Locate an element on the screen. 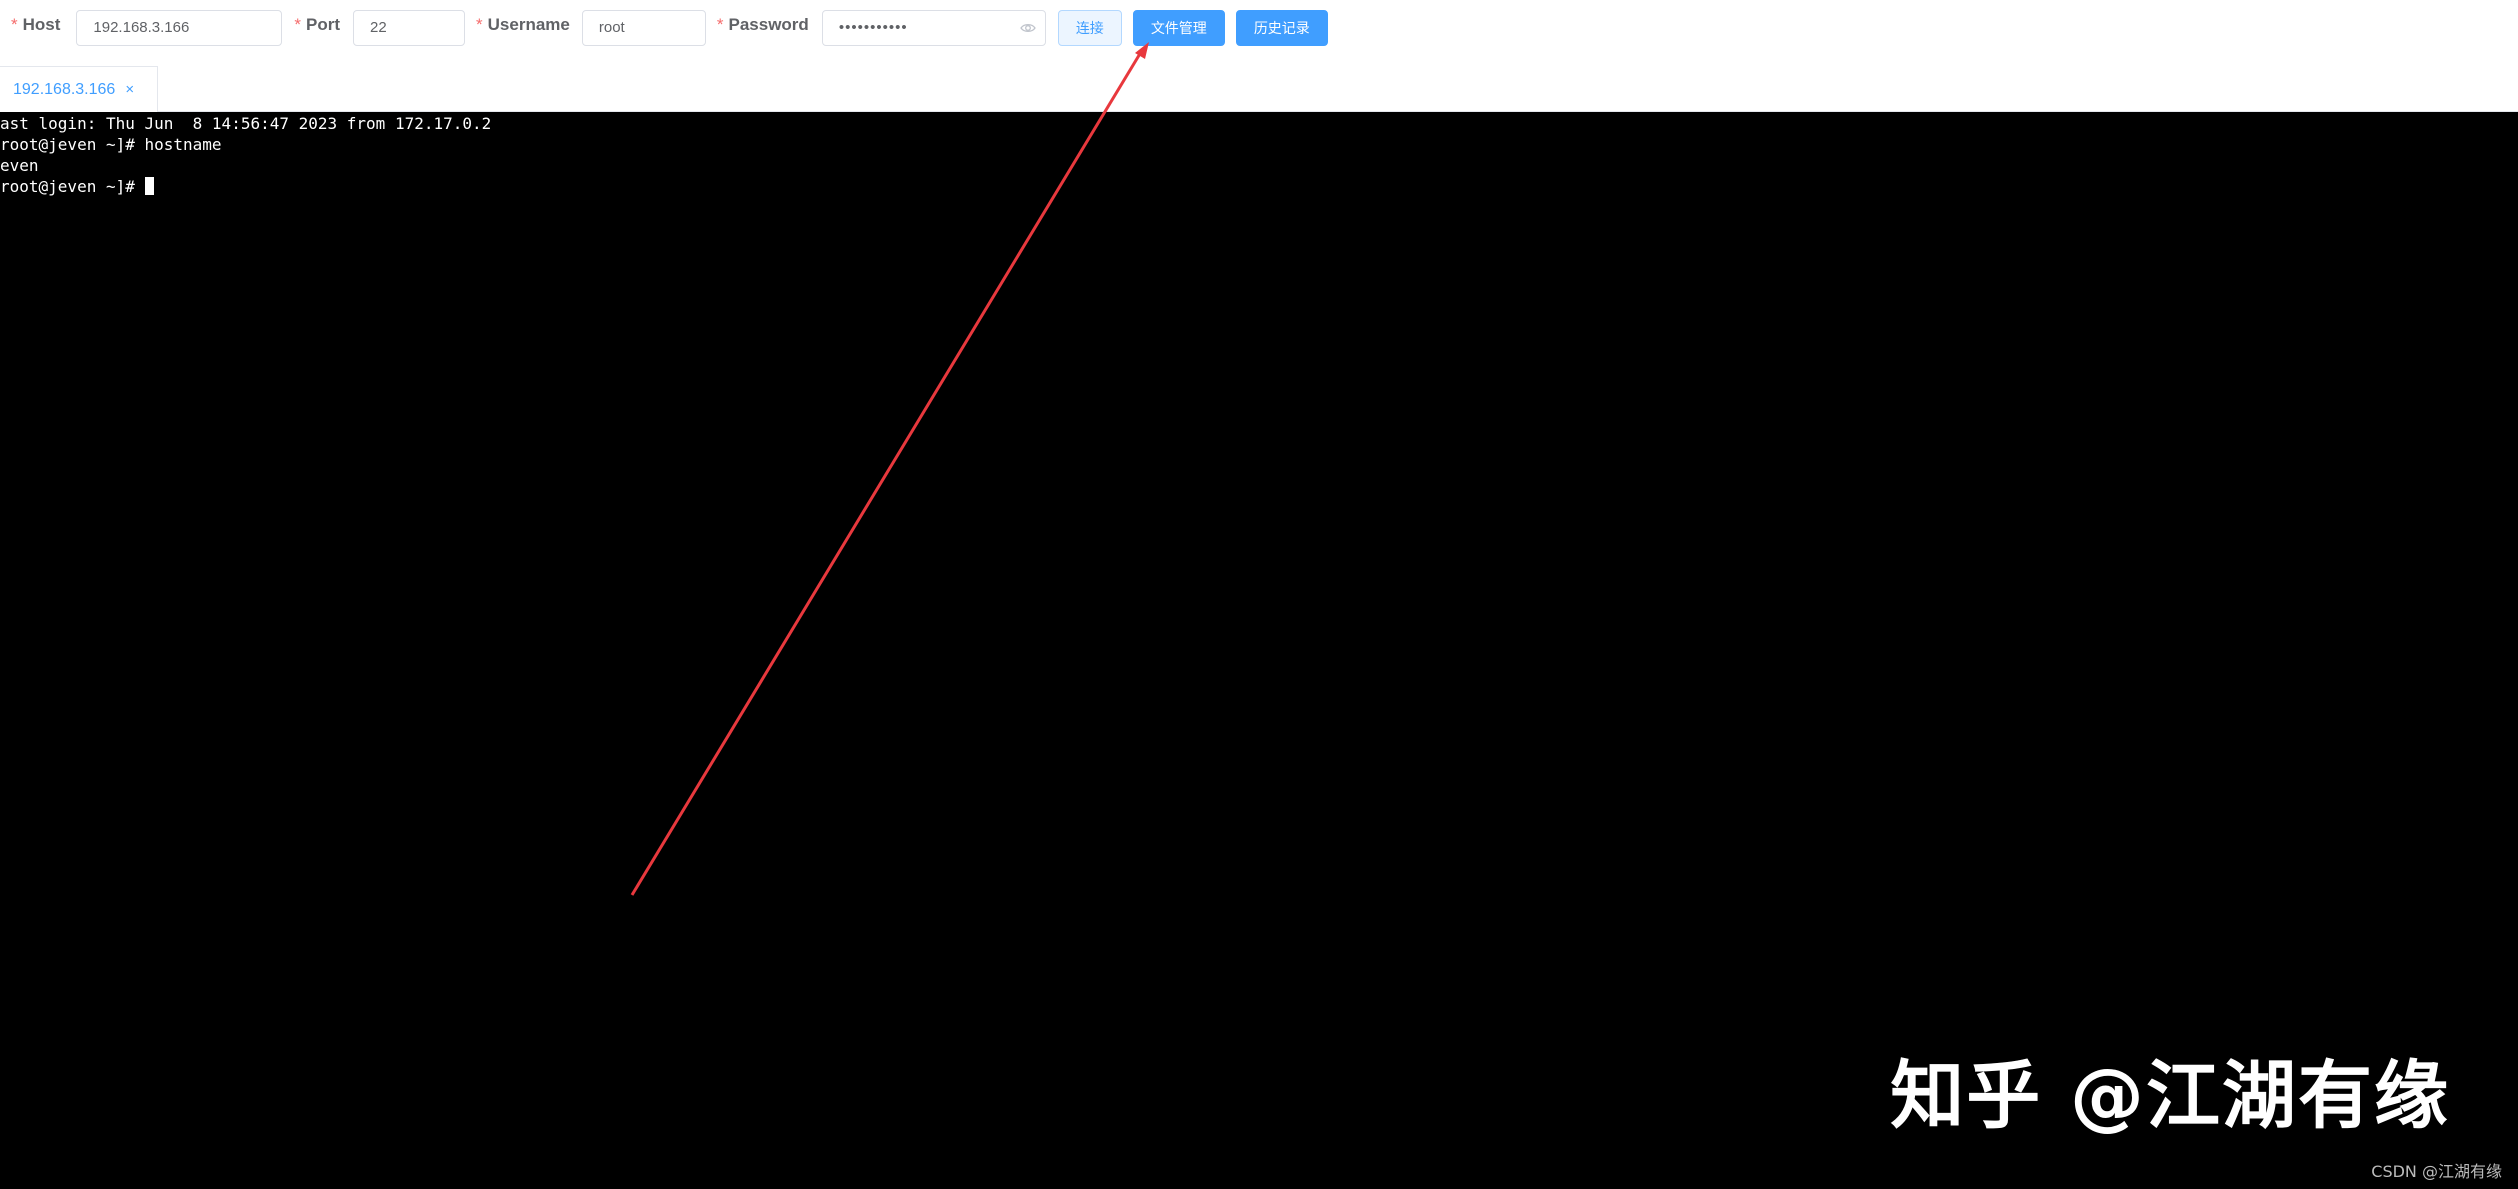 The height and width of the screenshot is (1189, 2518). host-label: * Host is located at coordinates (35, 25).